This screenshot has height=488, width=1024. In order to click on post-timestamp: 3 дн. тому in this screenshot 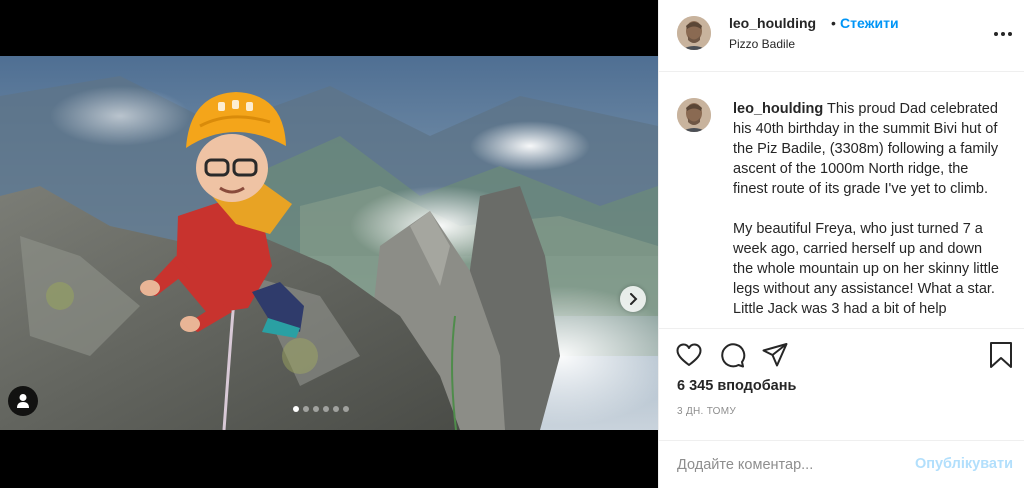, I will do `click(706, 411)`.